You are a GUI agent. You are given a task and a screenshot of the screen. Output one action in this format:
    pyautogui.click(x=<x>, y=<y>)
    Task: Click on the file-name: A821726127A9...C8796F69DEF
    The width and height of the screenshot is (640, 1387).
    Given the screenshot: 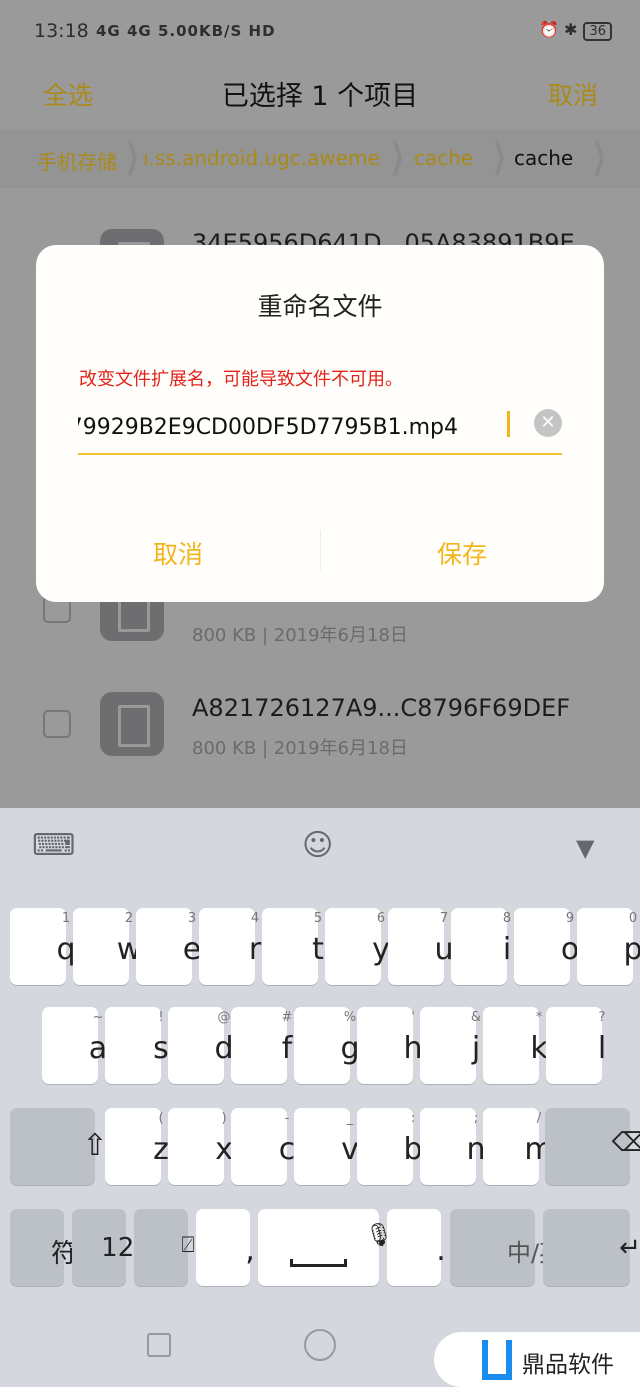 What is the action you would take?
    pyautogui.click(x=381, y=708)
    